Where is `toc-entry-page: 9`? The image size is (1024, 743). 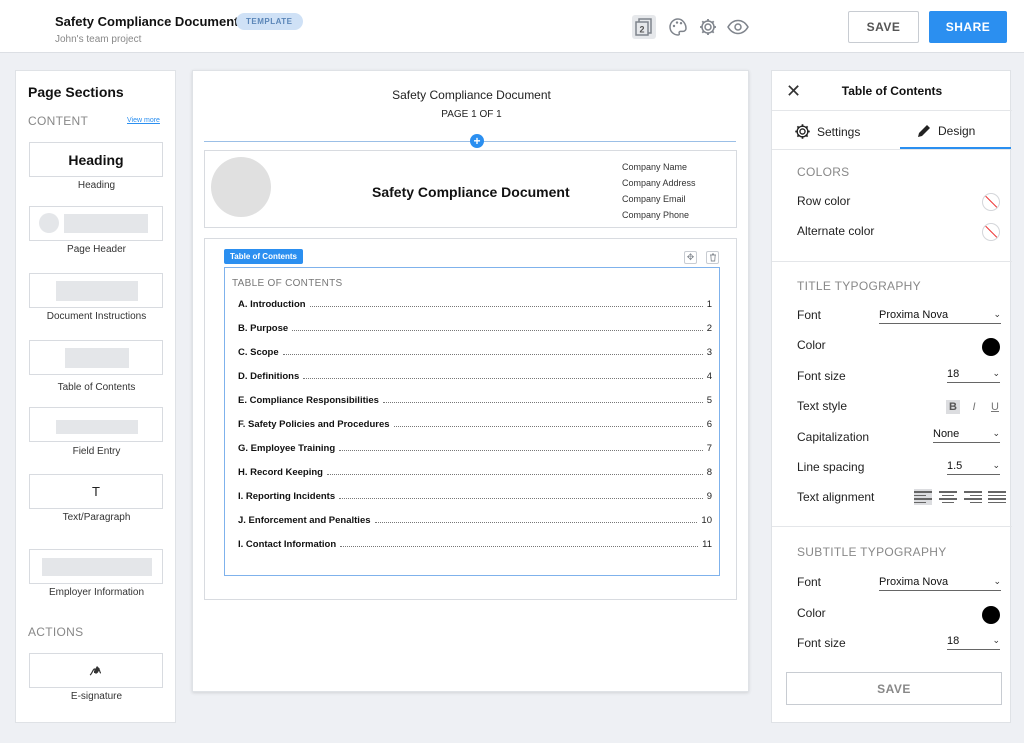
toc-entry-page: 9 is located at coordinates (709, 496).